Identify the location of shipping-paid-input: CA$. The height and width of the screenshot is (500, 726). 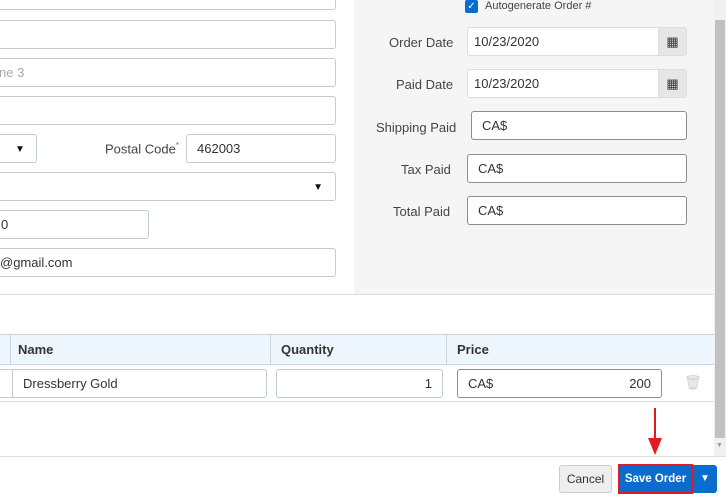
(579, 125).